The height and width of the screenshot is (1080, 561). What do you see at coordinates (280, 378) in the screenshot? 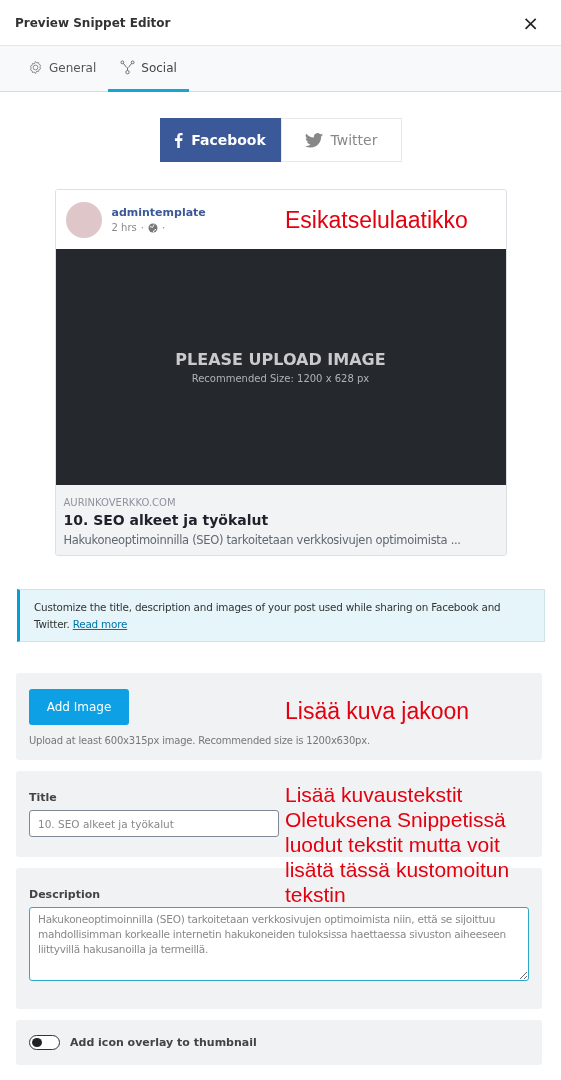
I see `placeholder-hint: Recommended Size: 1200 x 628 px` at bounding box center [280, 378].